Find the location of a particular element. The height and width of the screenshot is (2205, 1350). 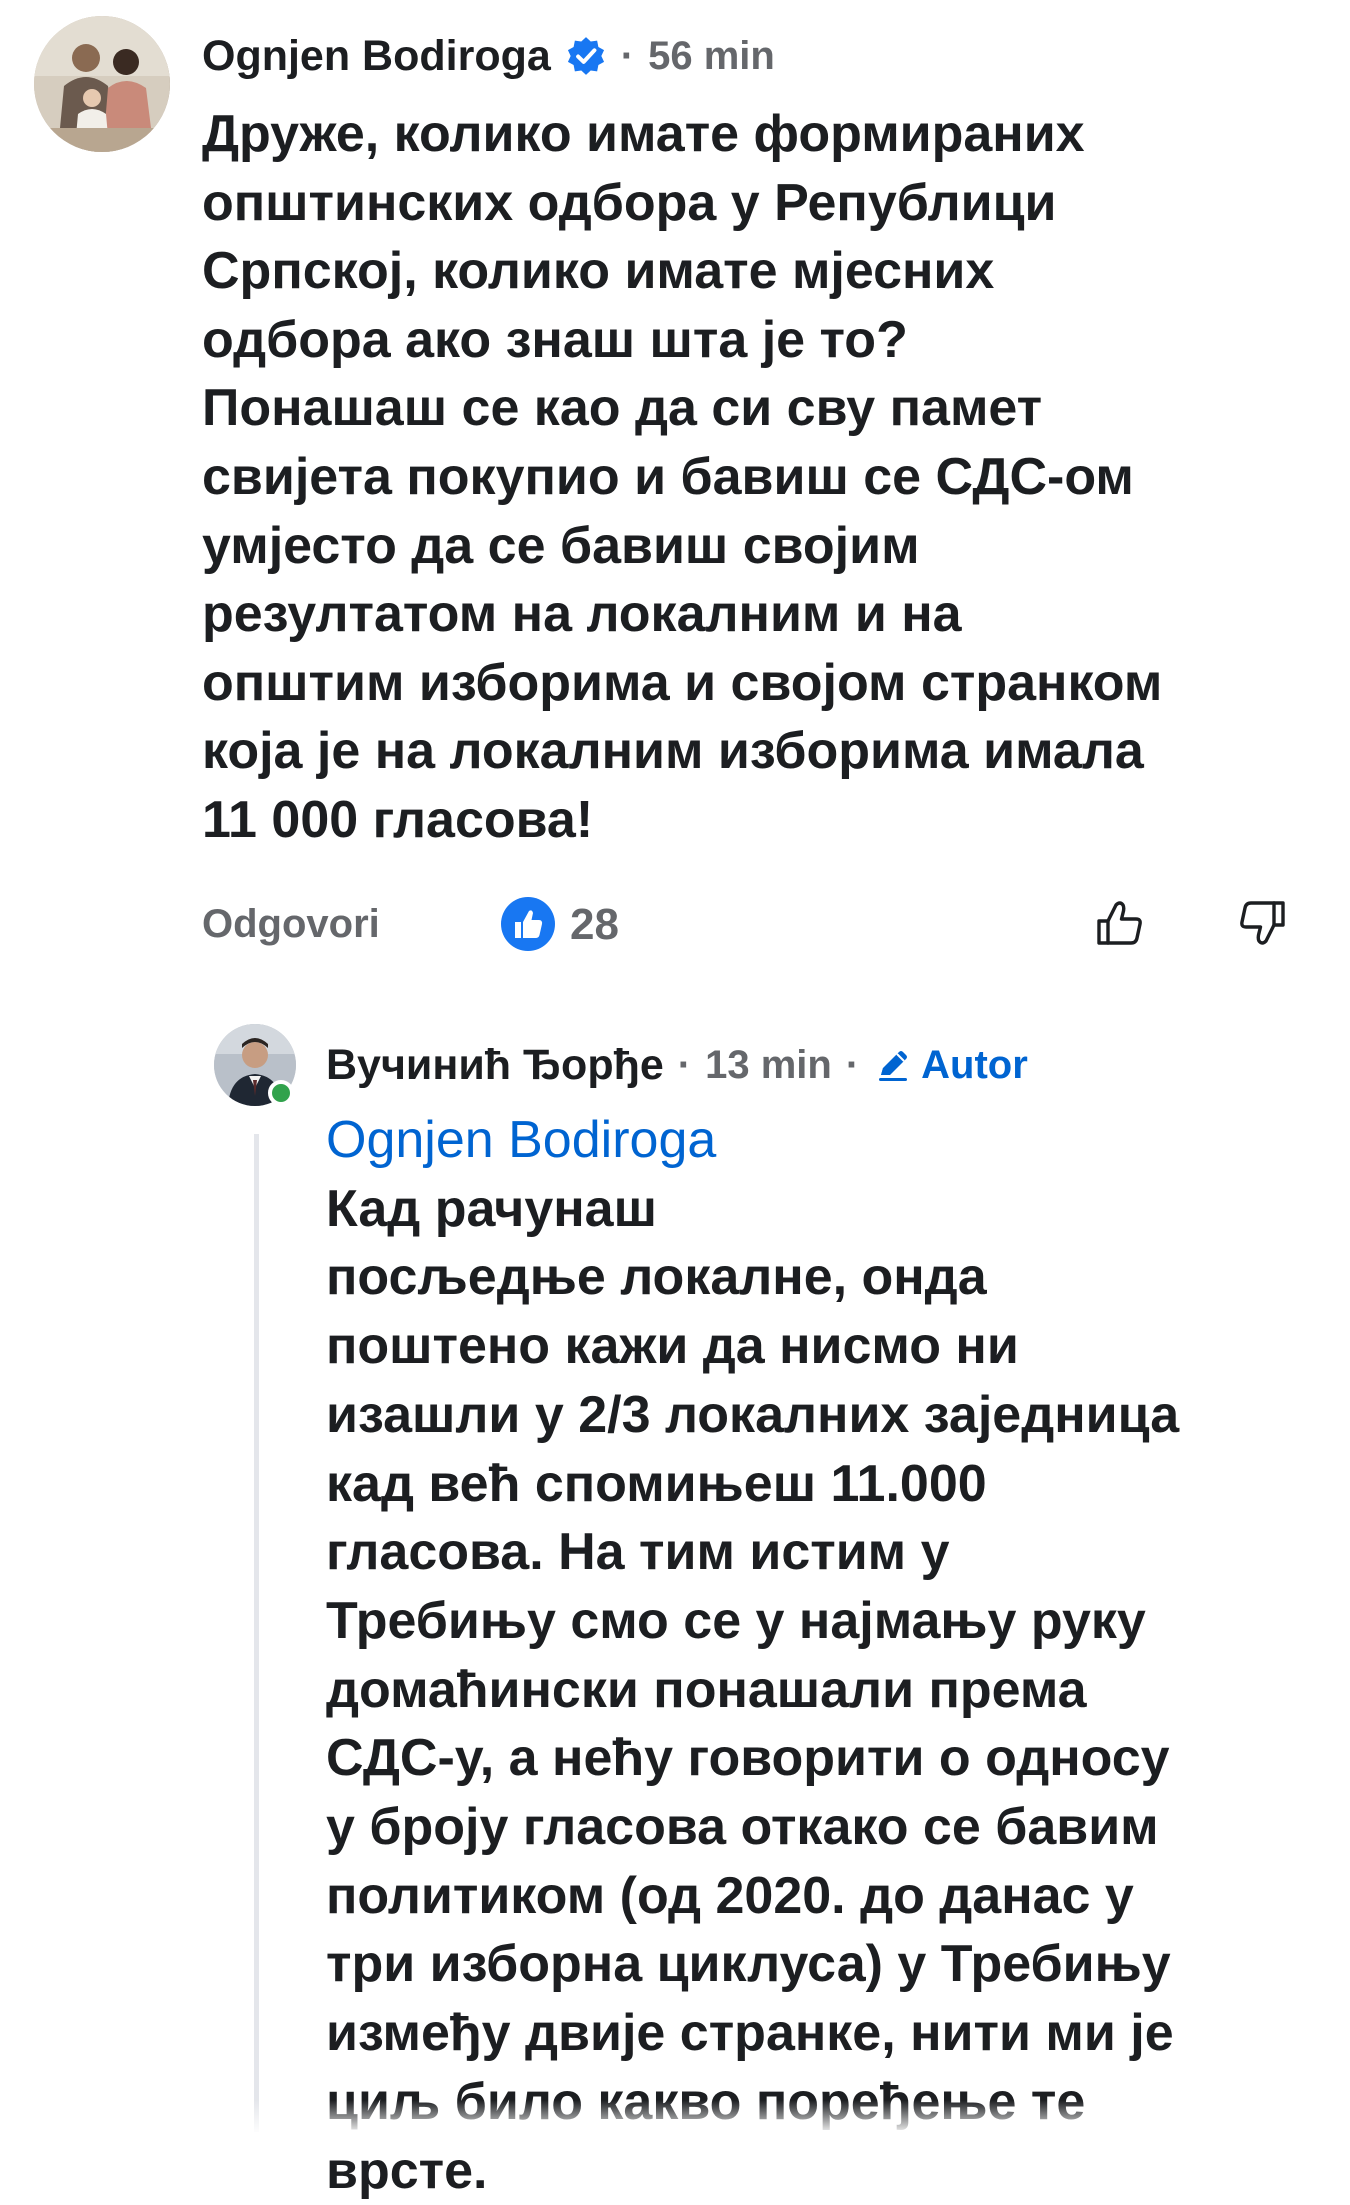

mention-link: Ognjen Bodiroga is located at coordinates (826, 1140).